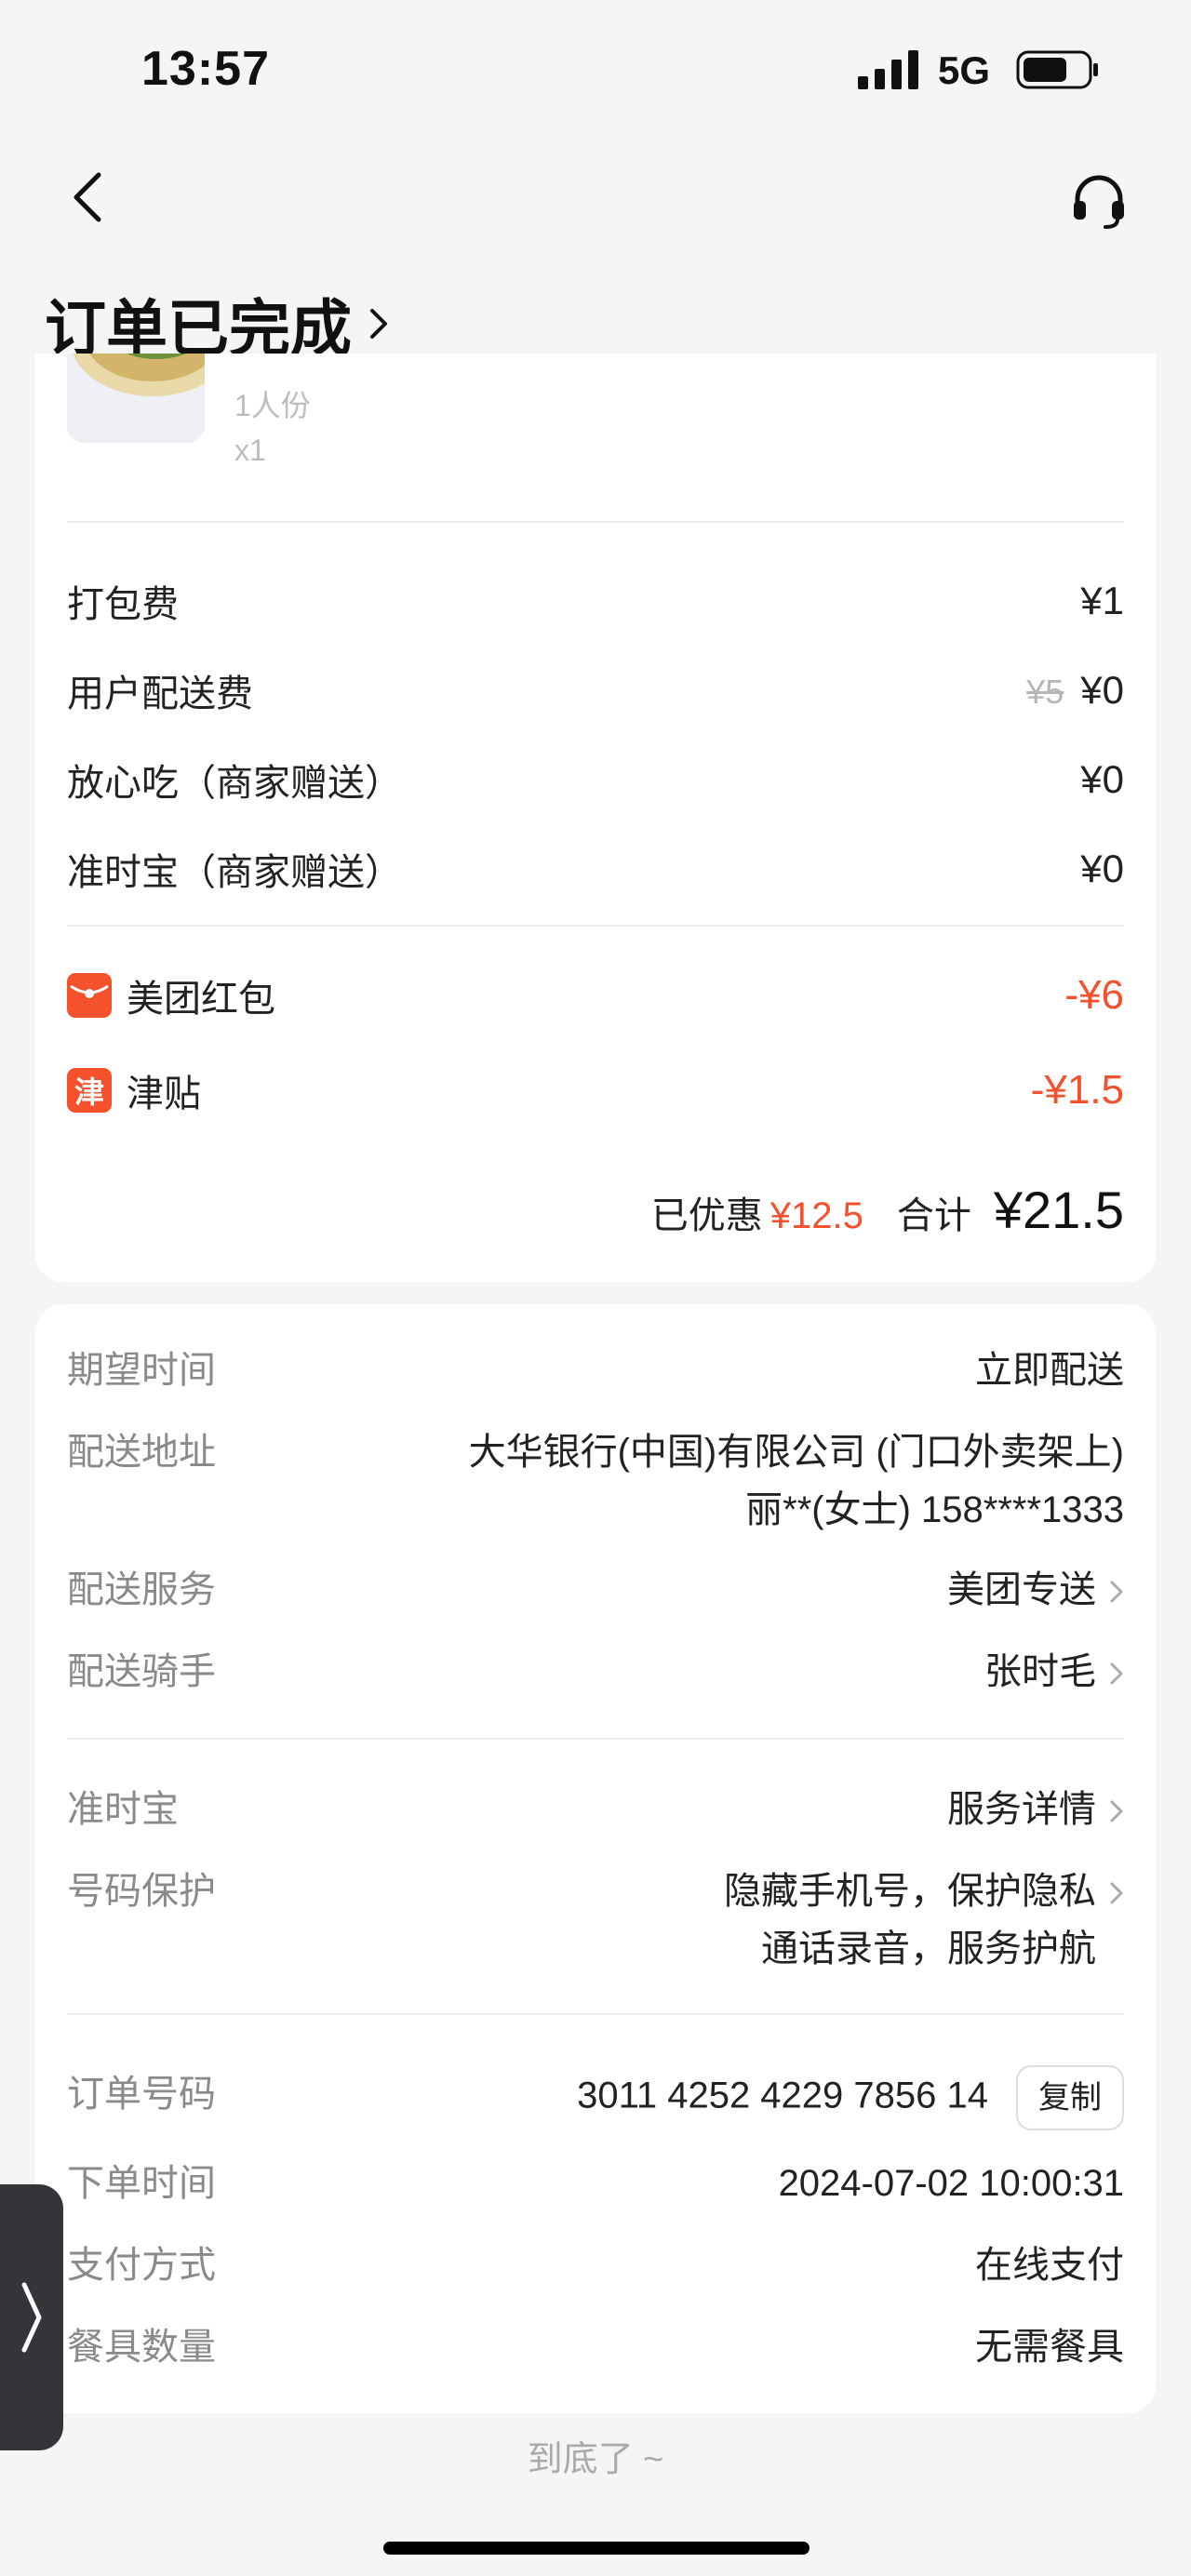 Image resolution: width=1191 pixels, height=2576 pixels. Describe the element at coordinates (123, 604) in the screenshot. I see `fee-label: 打包费` at that location.